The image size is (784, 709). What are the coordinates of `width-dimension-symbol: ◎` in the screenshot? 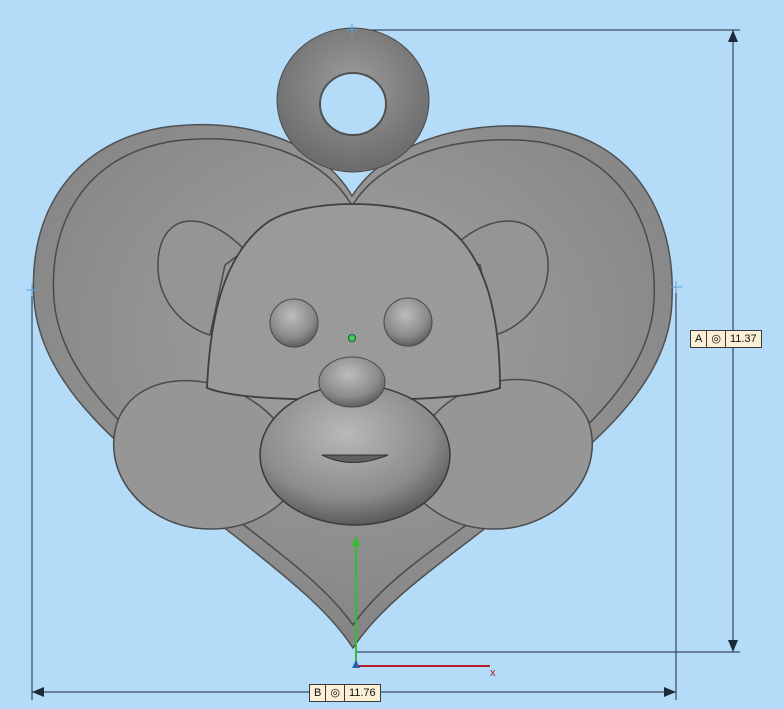 It's located at (335, 693).